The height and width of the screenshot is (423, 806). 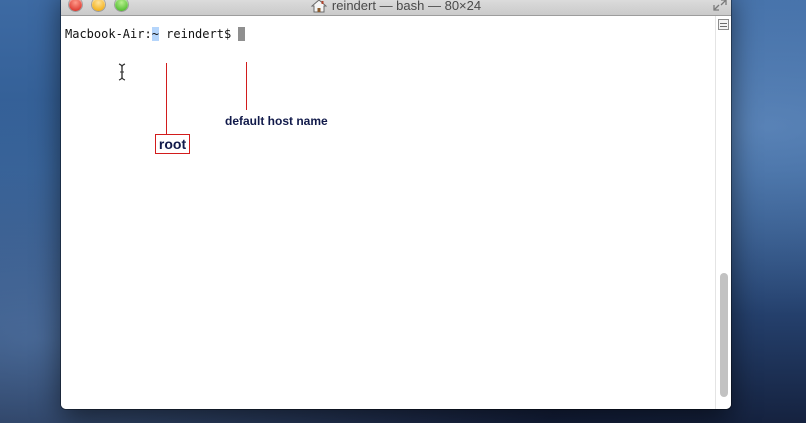 What do you see at coordinates (723, 212) in the screenshot?
I see `vertical-scrollbar` at bounding box center [723, 212].